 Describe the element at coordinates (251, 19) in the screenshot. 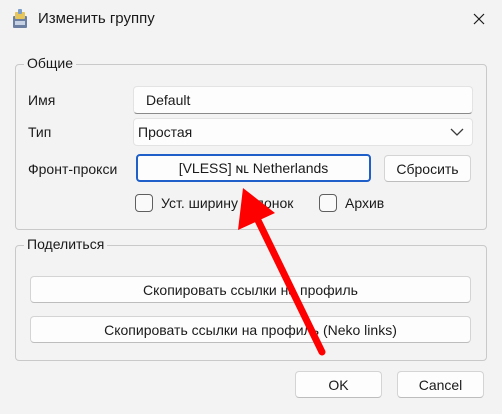

I see `title-bar: Изменить группу` at that location.